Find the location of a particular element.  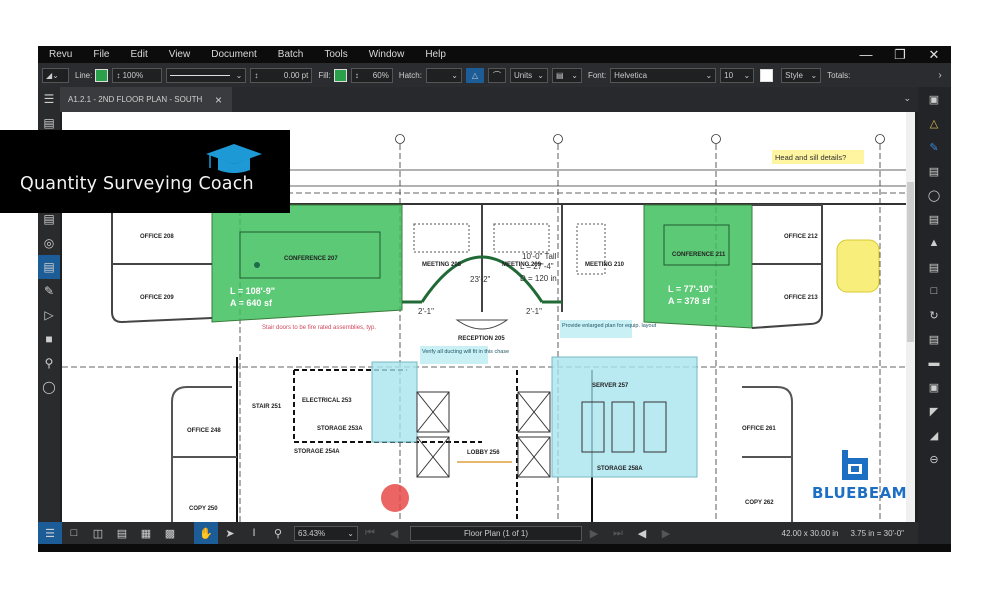

zoom-dropdown: 63.43% ⌄ is located at coordinates (326, 533).